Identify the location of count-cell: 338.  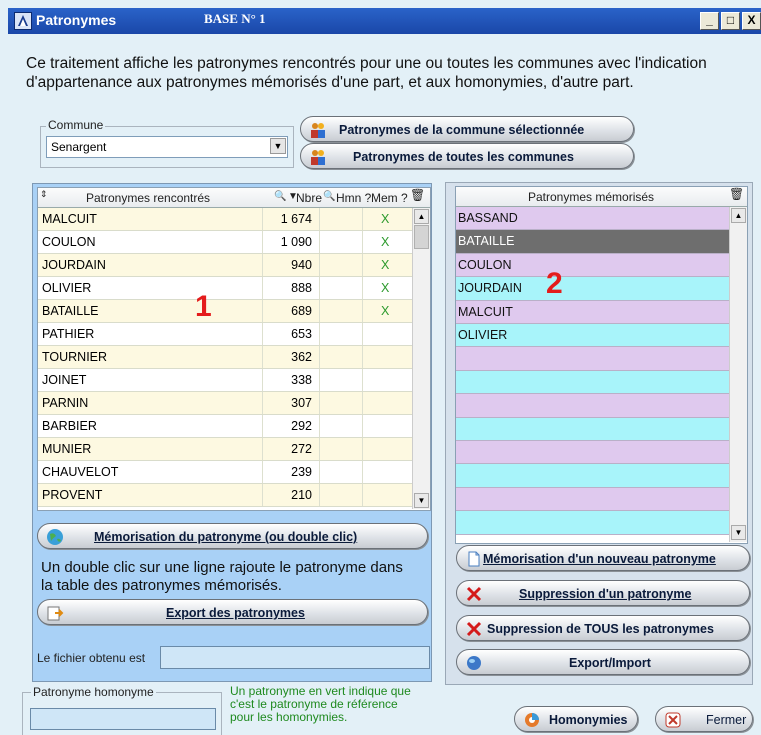
(301, 380).